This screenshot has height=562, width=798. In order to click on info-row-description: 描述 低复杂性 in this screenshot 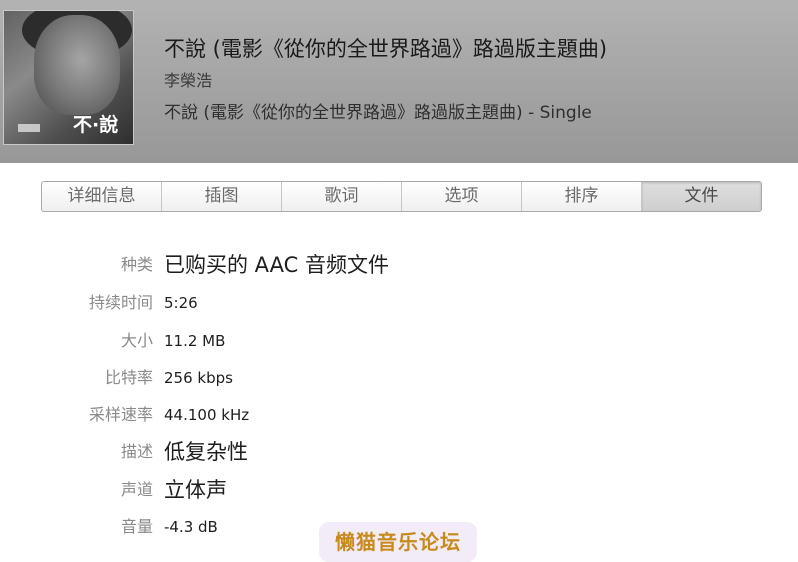, I will do `click(399, 452)`.